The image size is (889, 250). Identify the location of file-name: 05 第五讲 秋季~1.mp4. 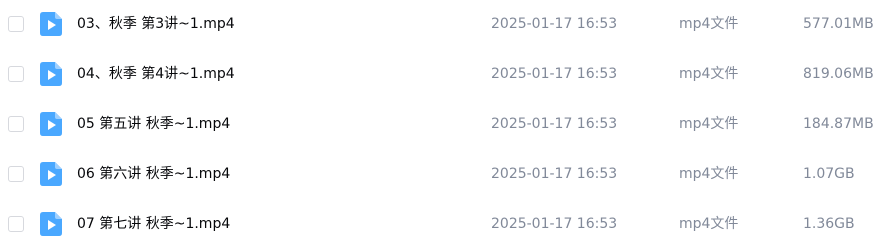
(153, 124).